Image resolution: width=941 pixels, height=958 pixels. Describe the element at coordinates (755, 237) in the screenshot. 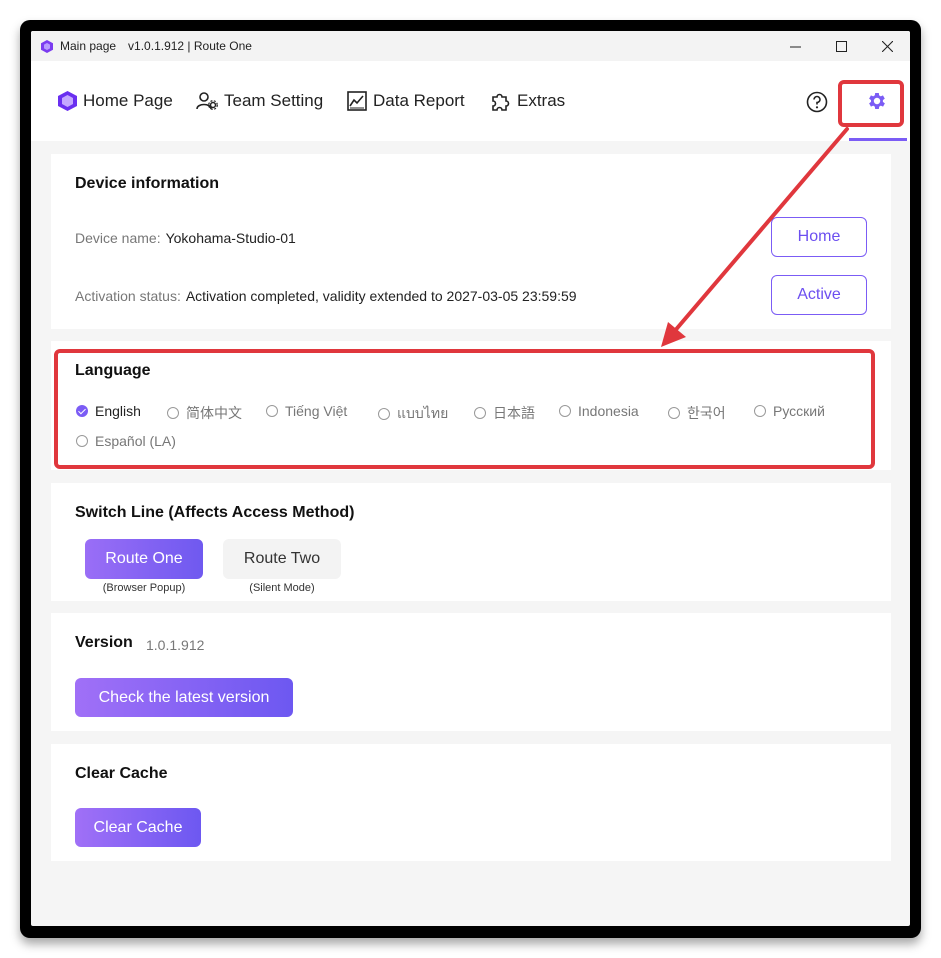

I see `annotation-arrow` at that location.